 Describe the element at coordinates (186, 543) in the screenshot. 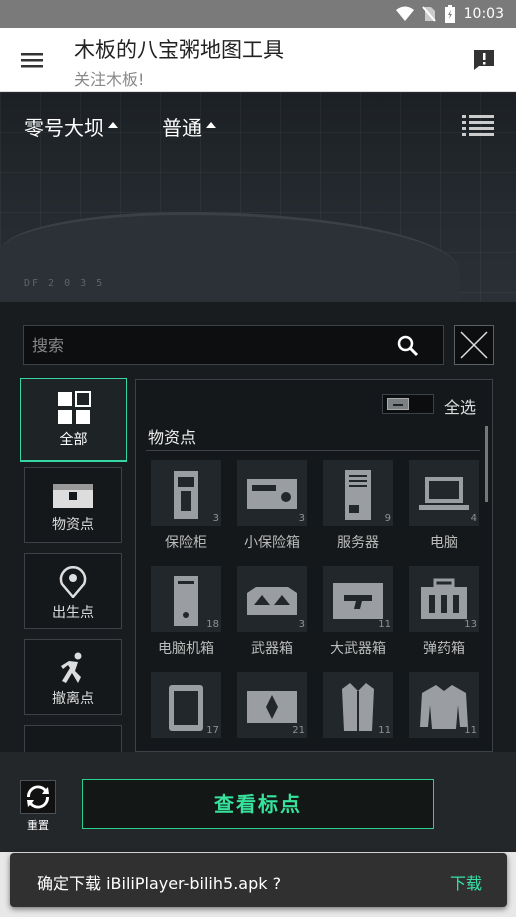

I see `item-label: 保险柜` at that location.